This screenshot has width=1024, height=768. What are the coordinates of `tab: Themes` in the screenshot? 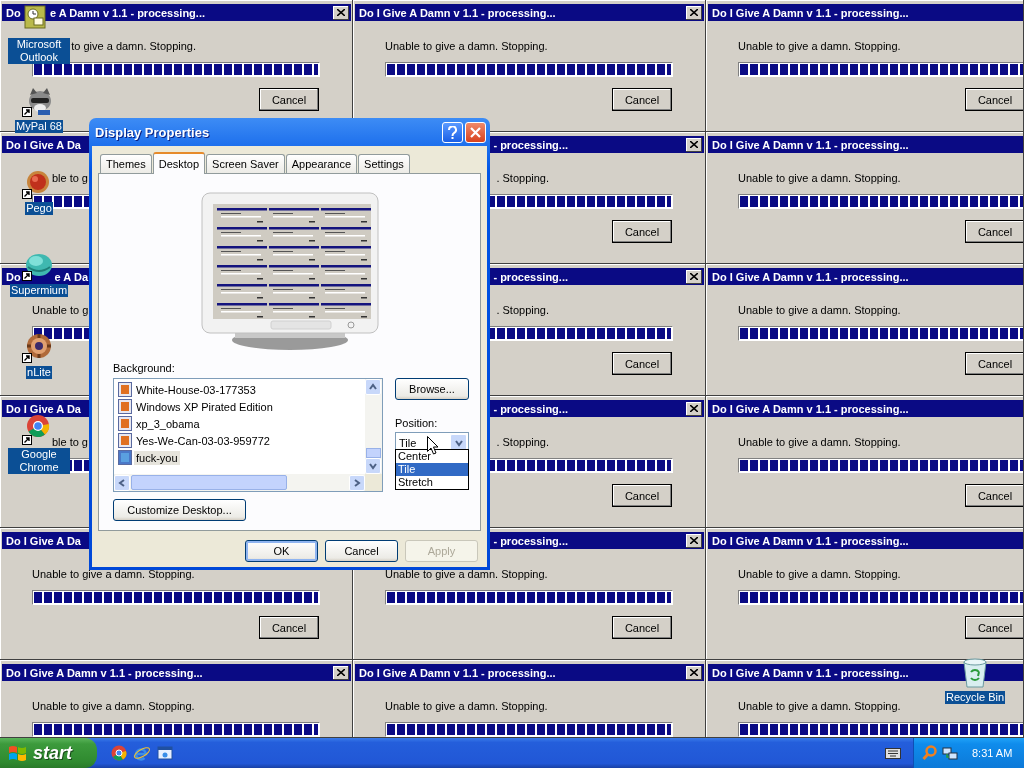 It's located at (126, 163).